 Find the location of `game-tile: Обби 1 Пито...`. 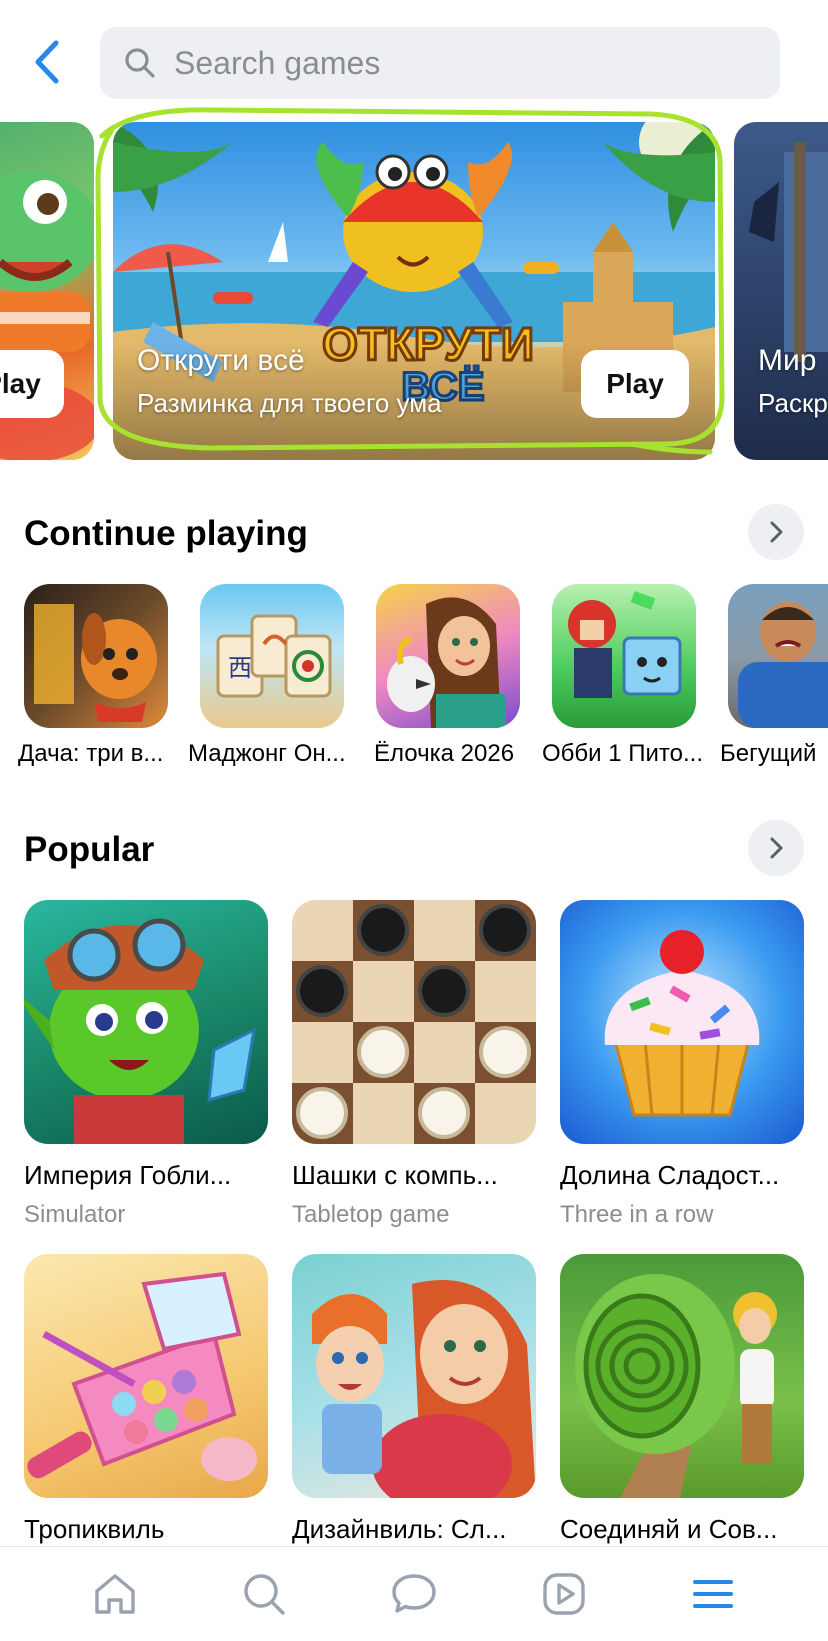

game-tile: Обби 1 Пито... is located at coordinates (622, 675).